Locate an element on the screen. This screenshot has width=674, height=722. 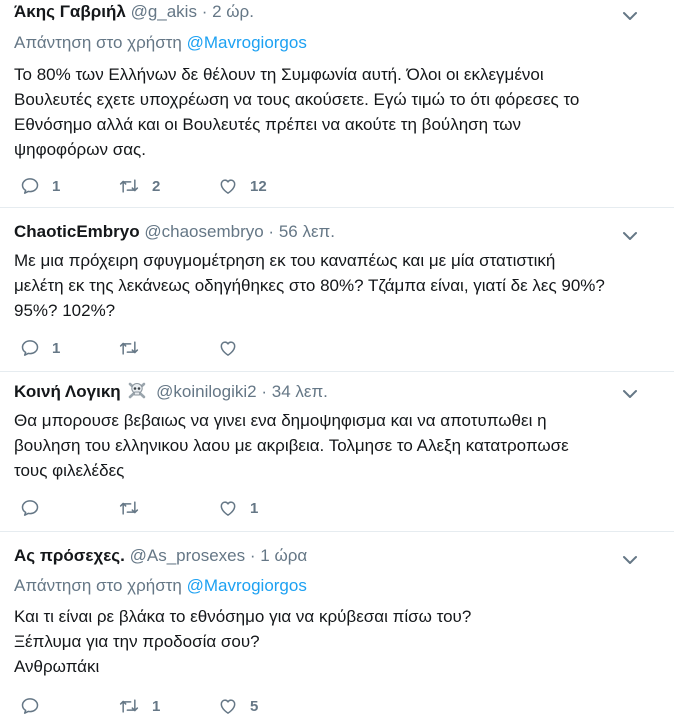
username: @As_prosexes is located at coordinates (188, 555).